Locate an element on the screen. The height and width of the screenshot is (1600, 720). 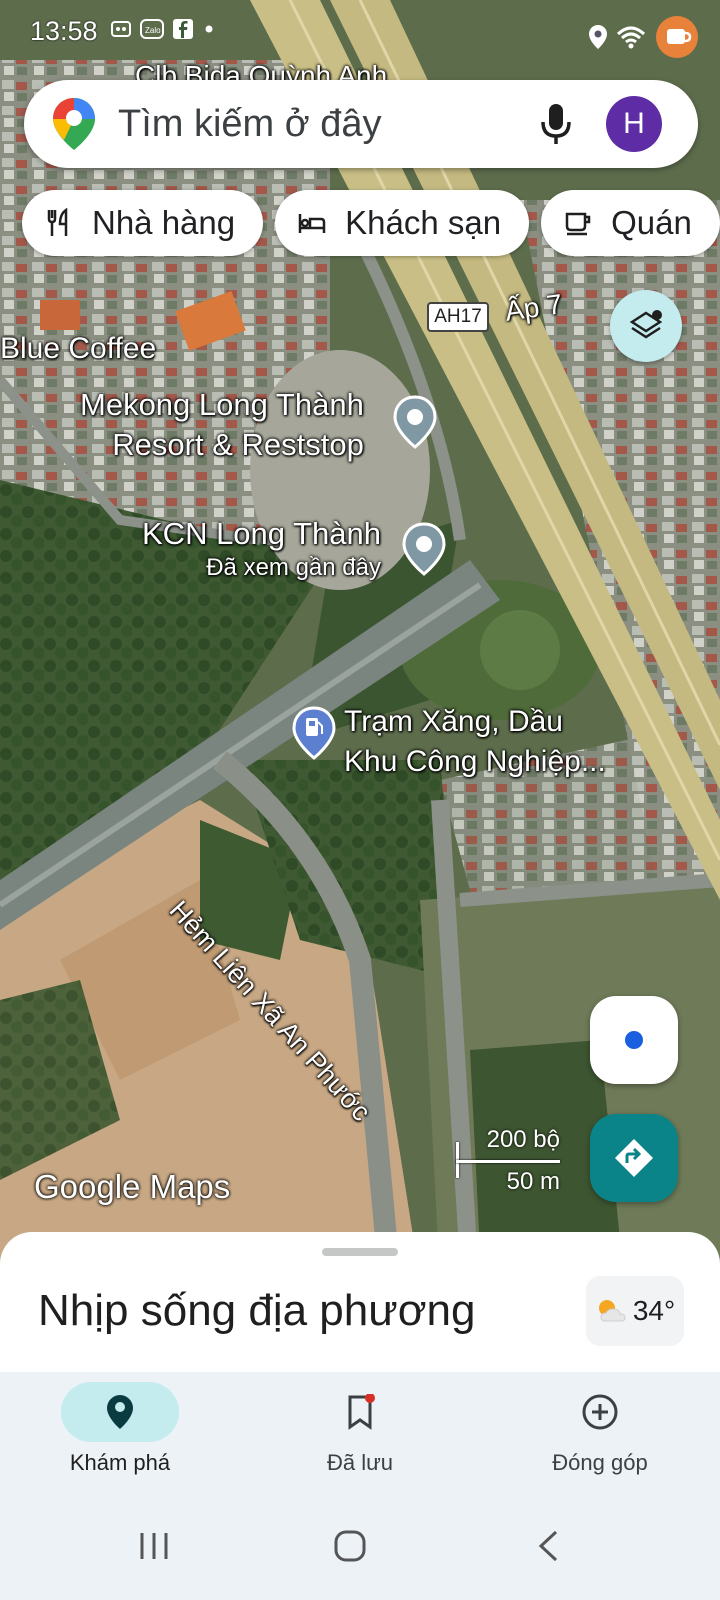
nav-saved-pill is located at coordinates (360, 1412).